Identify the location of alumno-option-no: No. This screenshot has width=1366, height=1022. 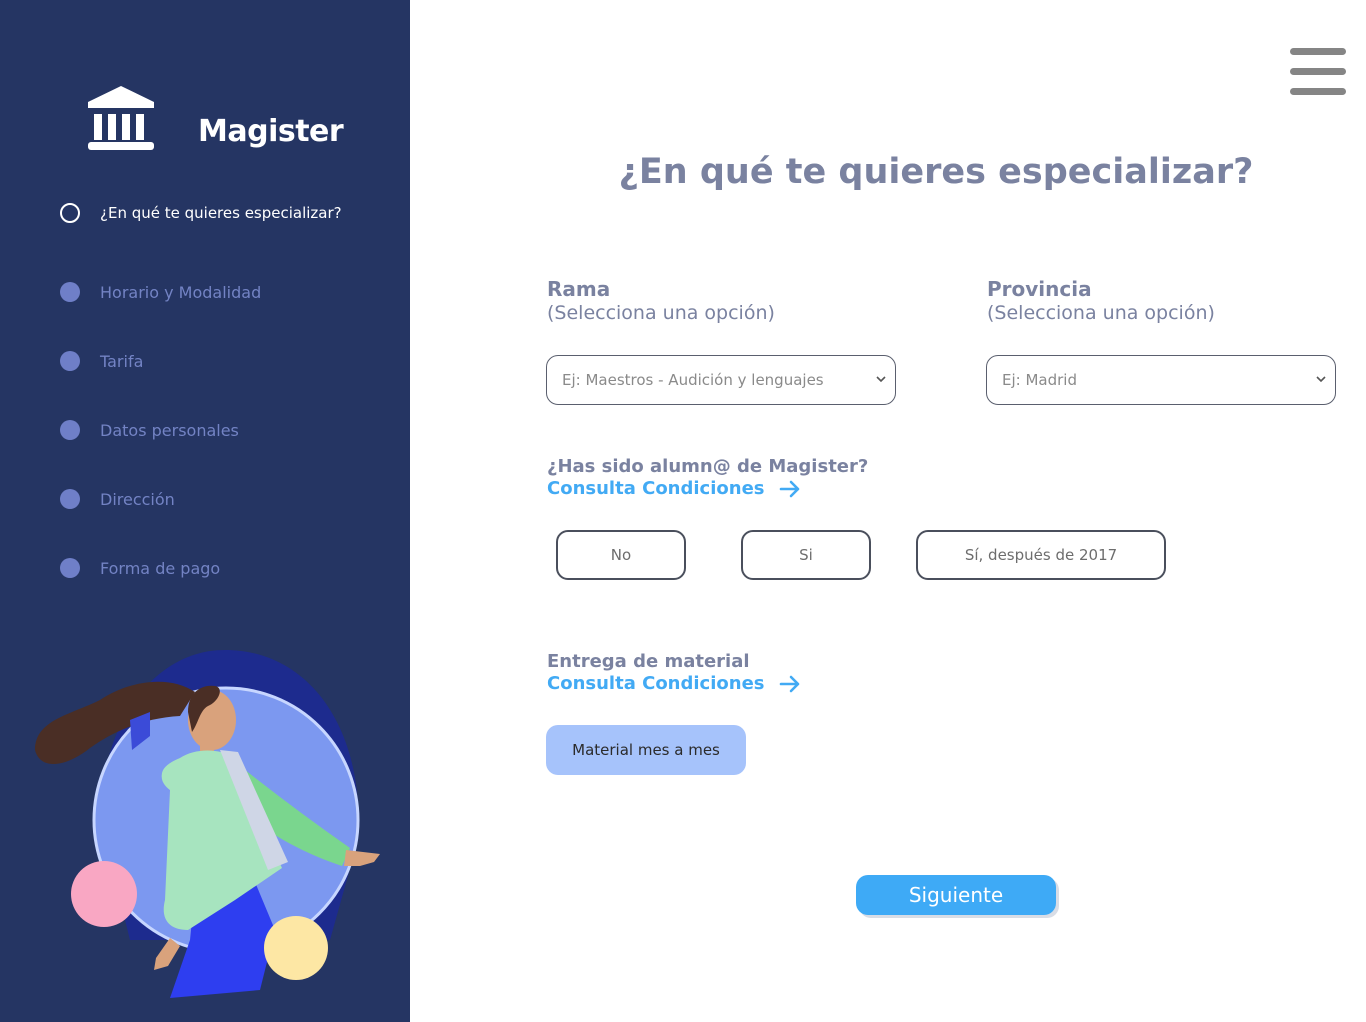
(621, 555).